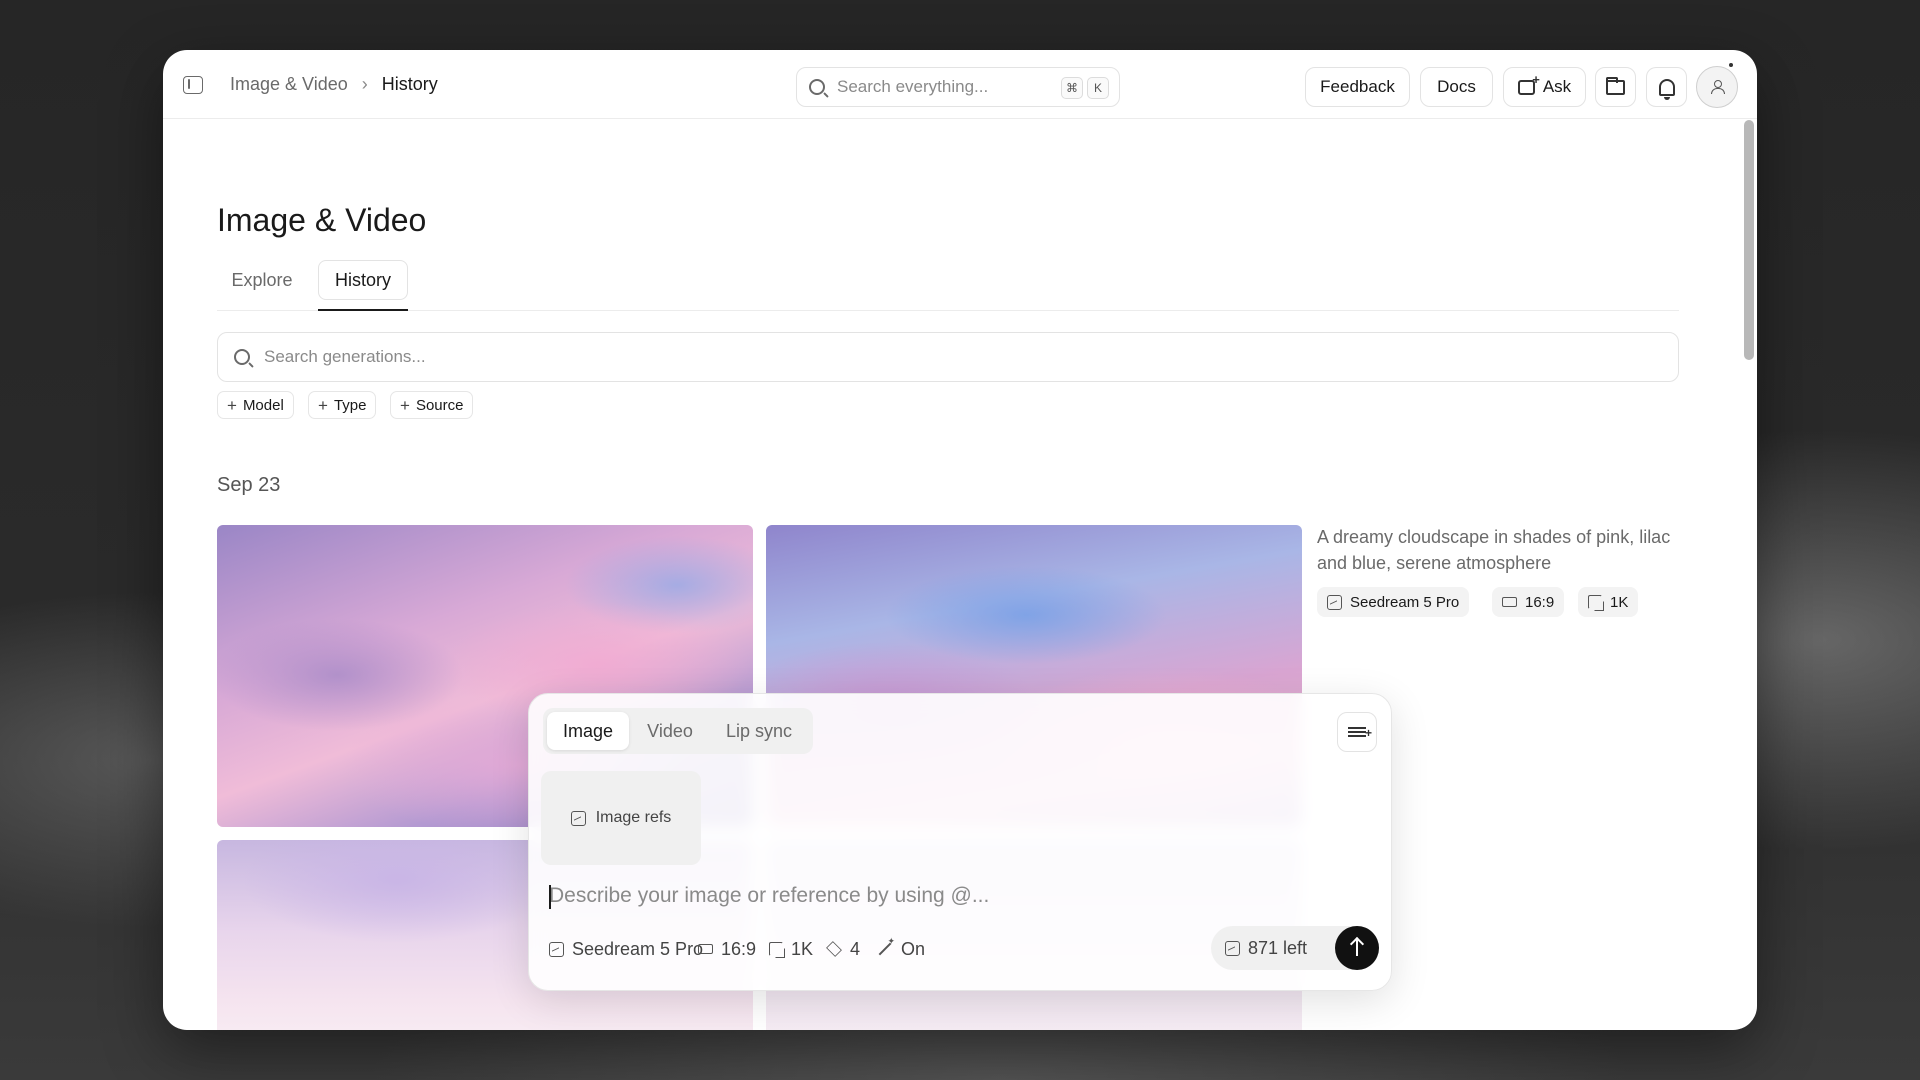 Image resolution: width=1920 pixels, height=1080 pixels. What do you see at coordinates (885, 947) in the screenshot?
I see `wand-icon` at bounding box center [885, 947].